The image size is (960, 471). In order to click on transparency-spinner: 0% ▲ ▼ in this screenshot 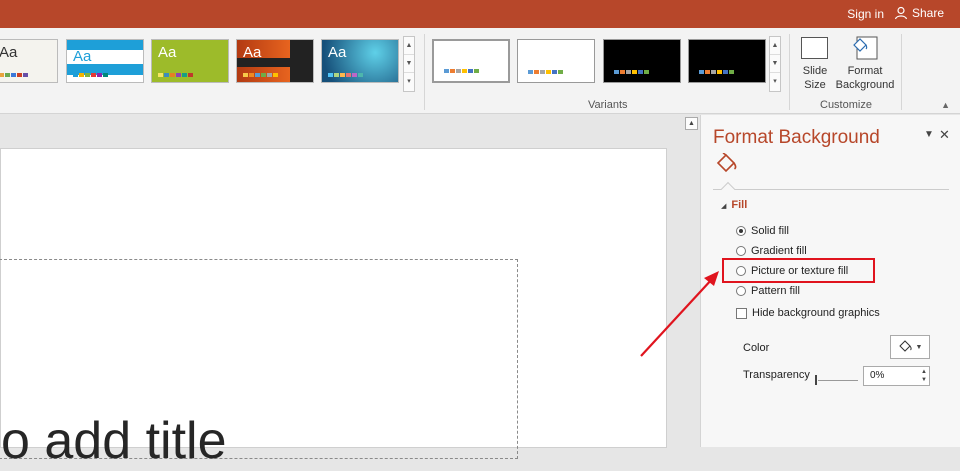, I will do `click(896, 376)`.